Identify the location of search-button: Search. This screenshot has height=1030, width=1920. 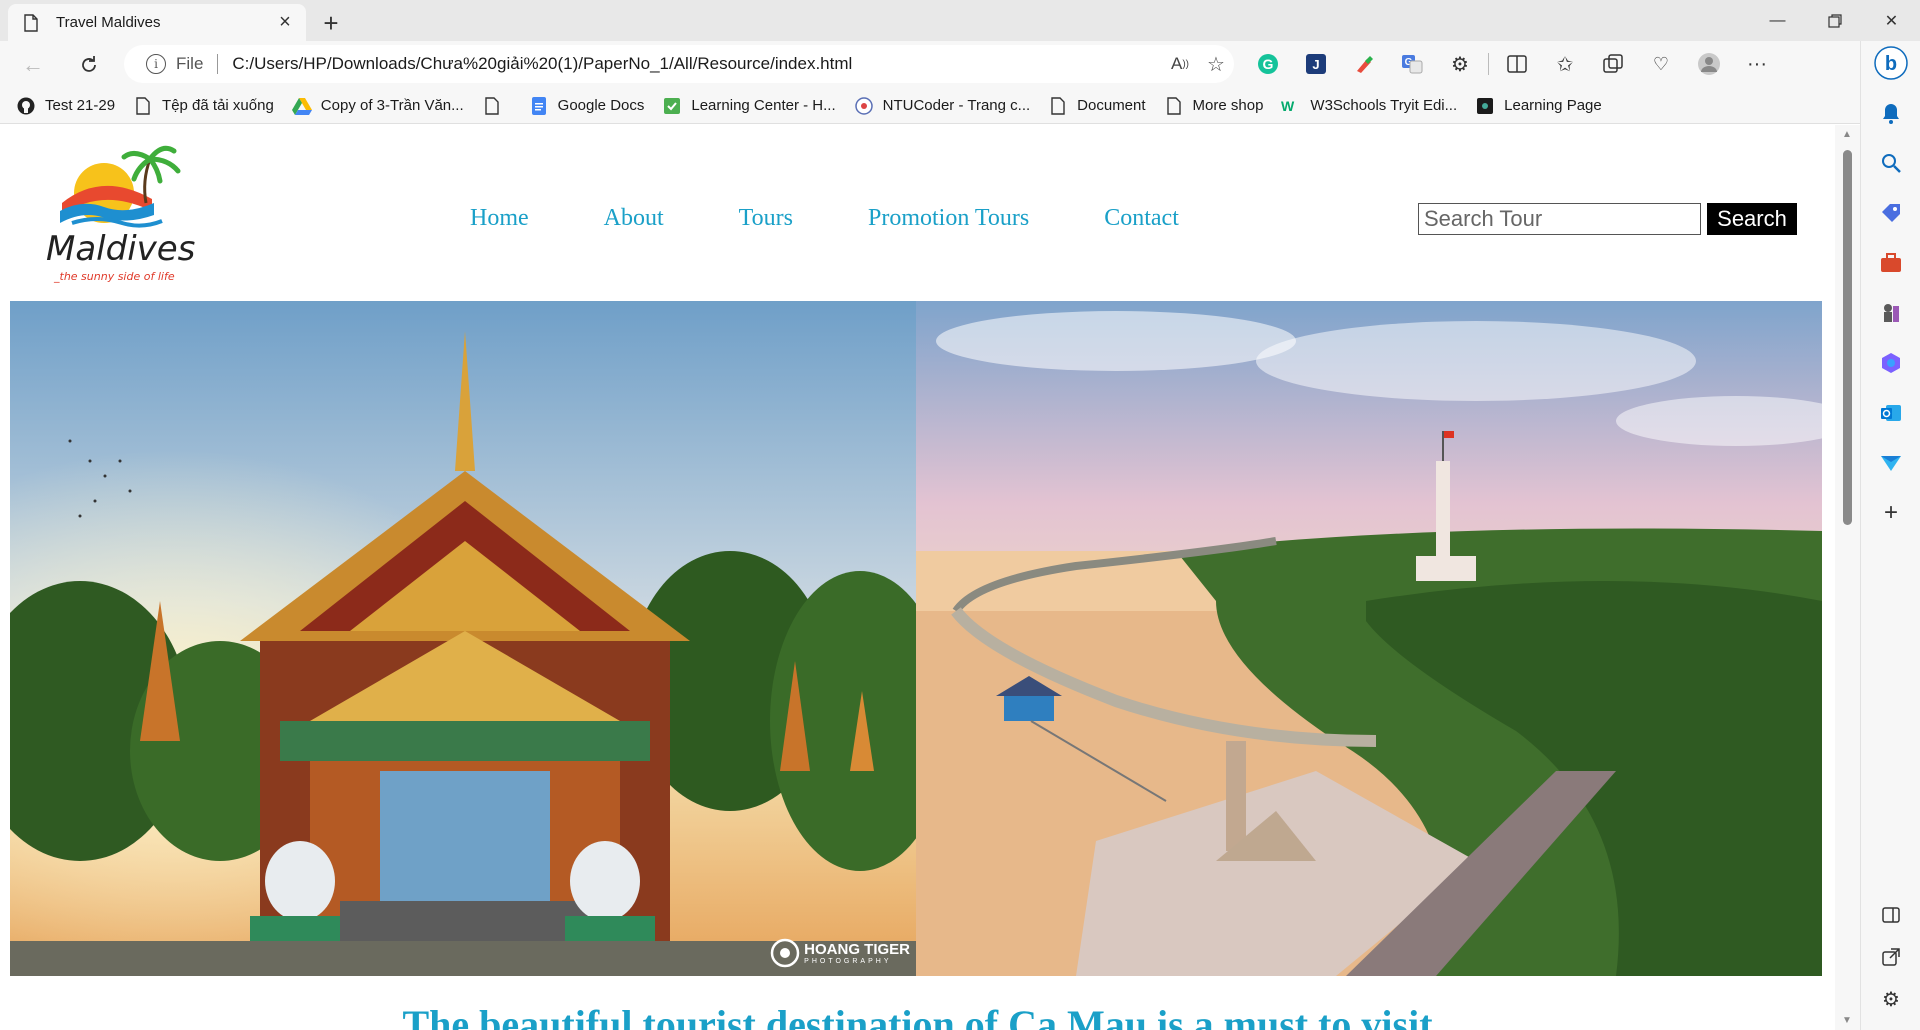
(1752, 219).